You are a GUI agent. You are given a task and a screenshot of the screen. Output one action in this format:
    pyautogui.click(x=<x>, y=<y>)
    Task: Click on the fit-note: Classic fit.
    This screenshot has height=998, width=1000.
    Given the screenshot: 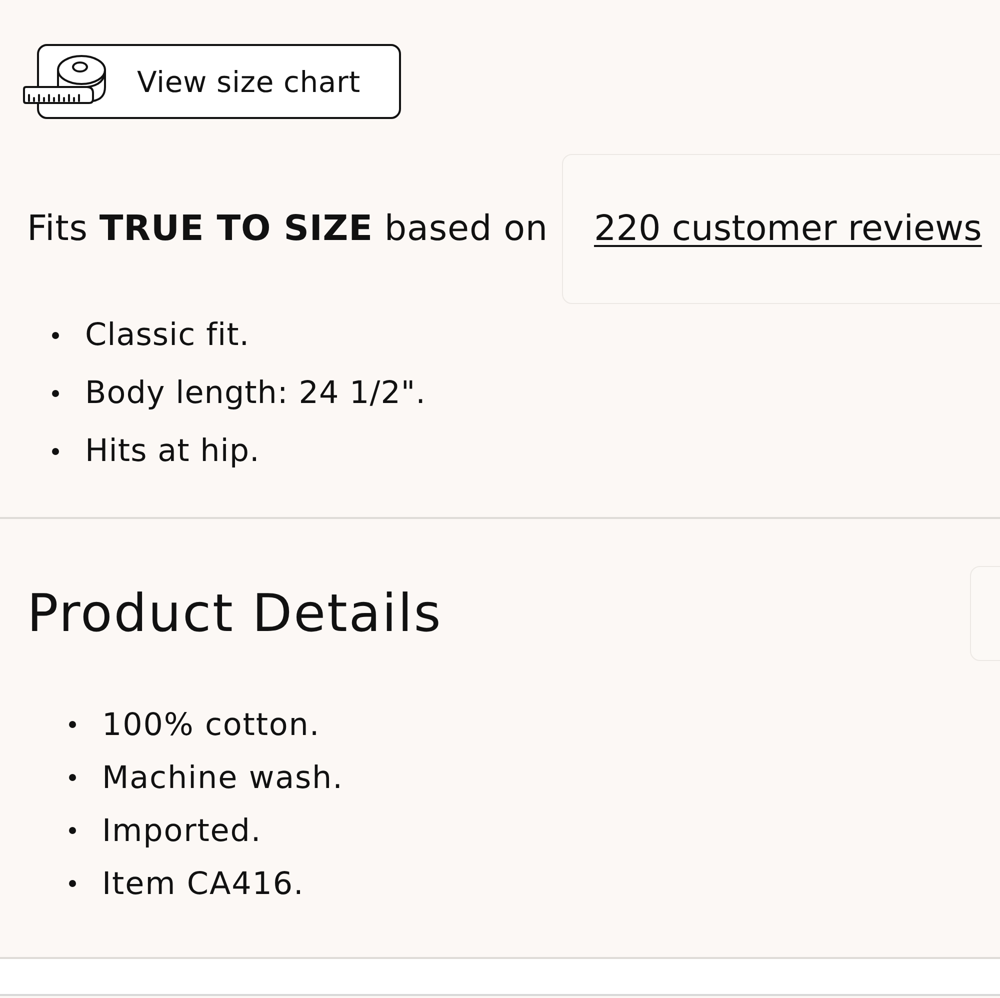 What is the action you would take?
    pyautogui.click(x=167, y=335)
    